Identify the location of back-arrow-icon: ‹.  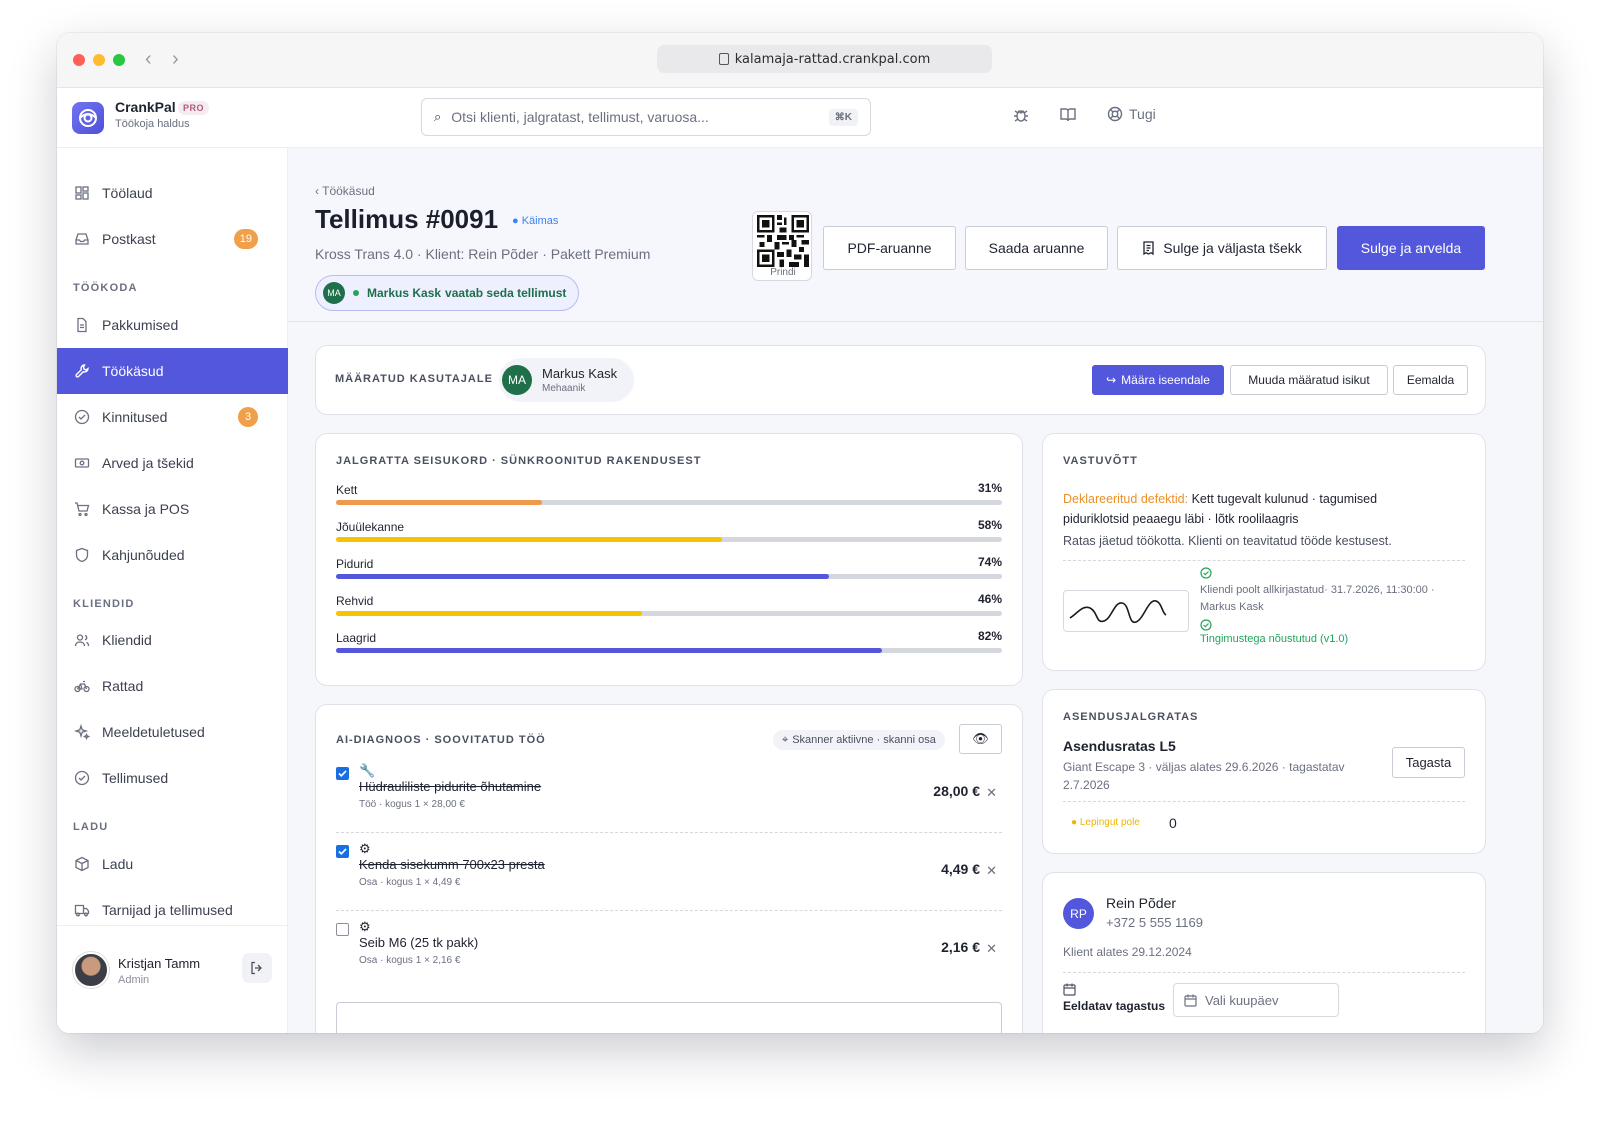
(148, 59).